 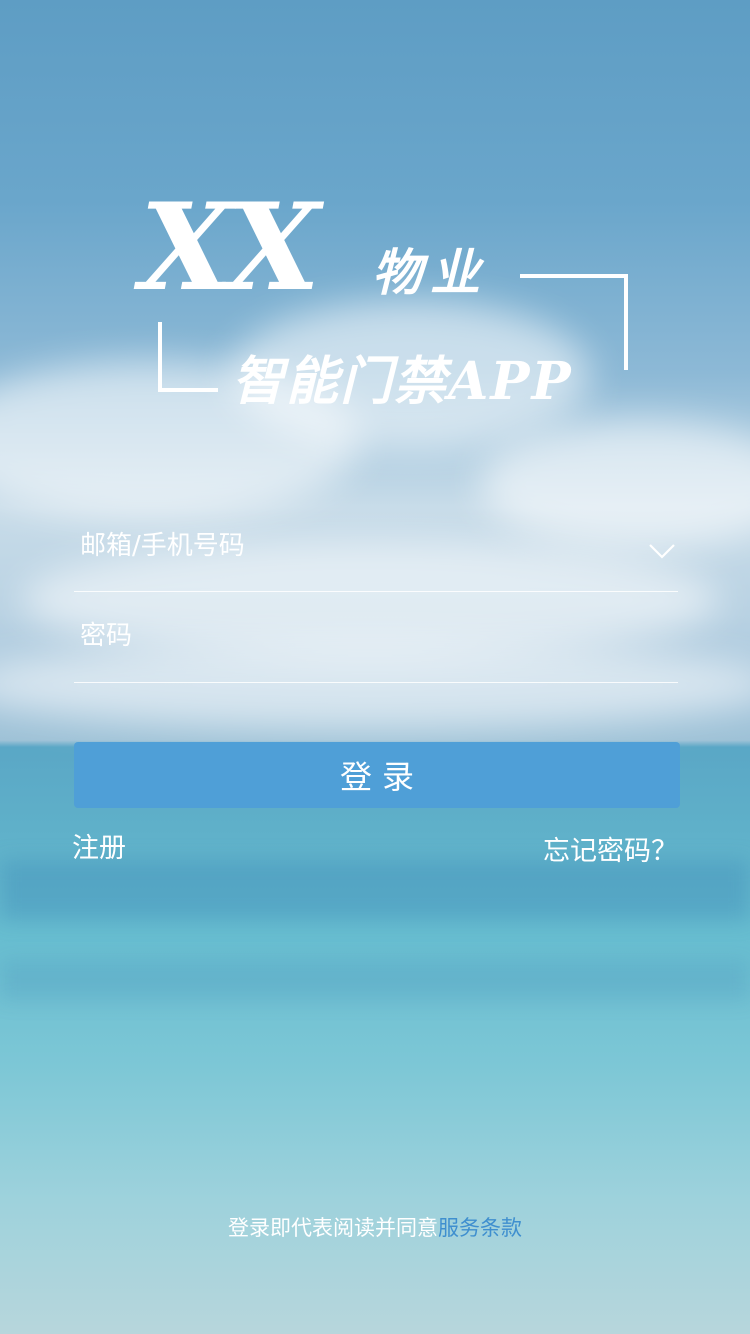 I want to click on account-field, so click(x=376, y=552).